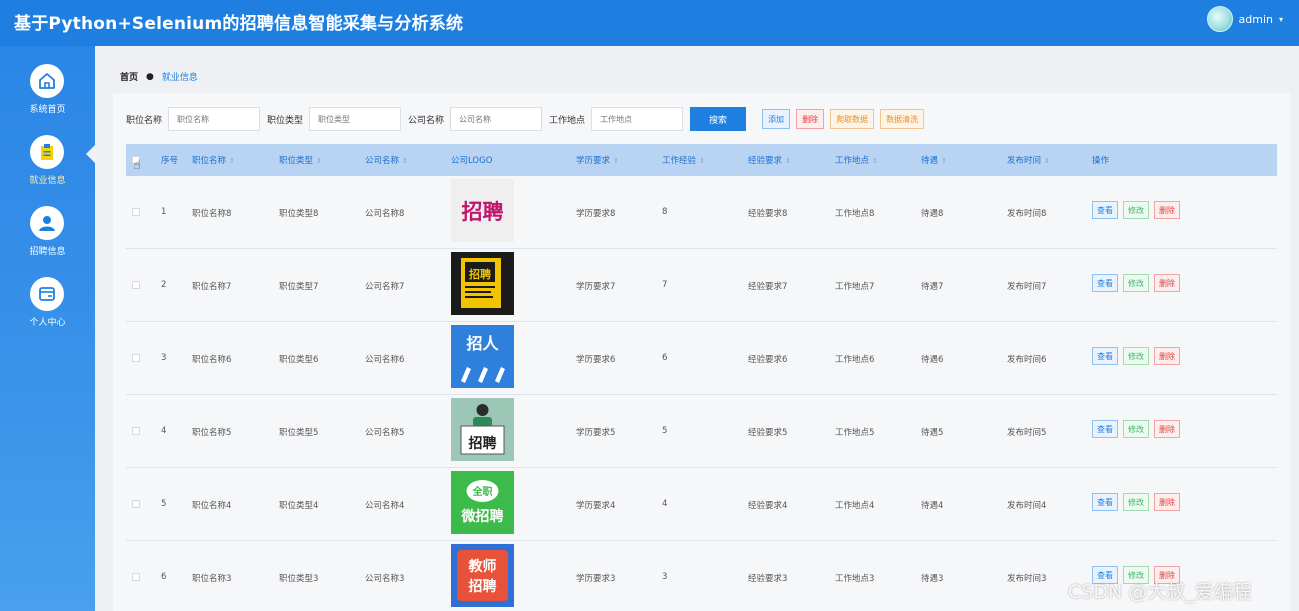  What do you see at coordinates (496, 119) in the screenshot?
I see `company-input` at bounding box center [496, 119].